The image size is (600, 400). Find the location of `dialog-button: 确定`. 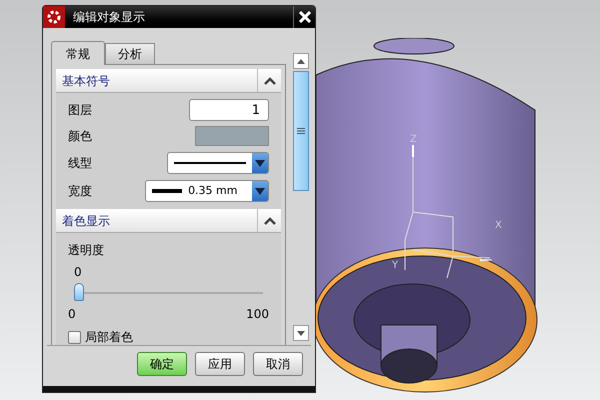

dialog-button: 确定 is located at coordinates (162, 364).